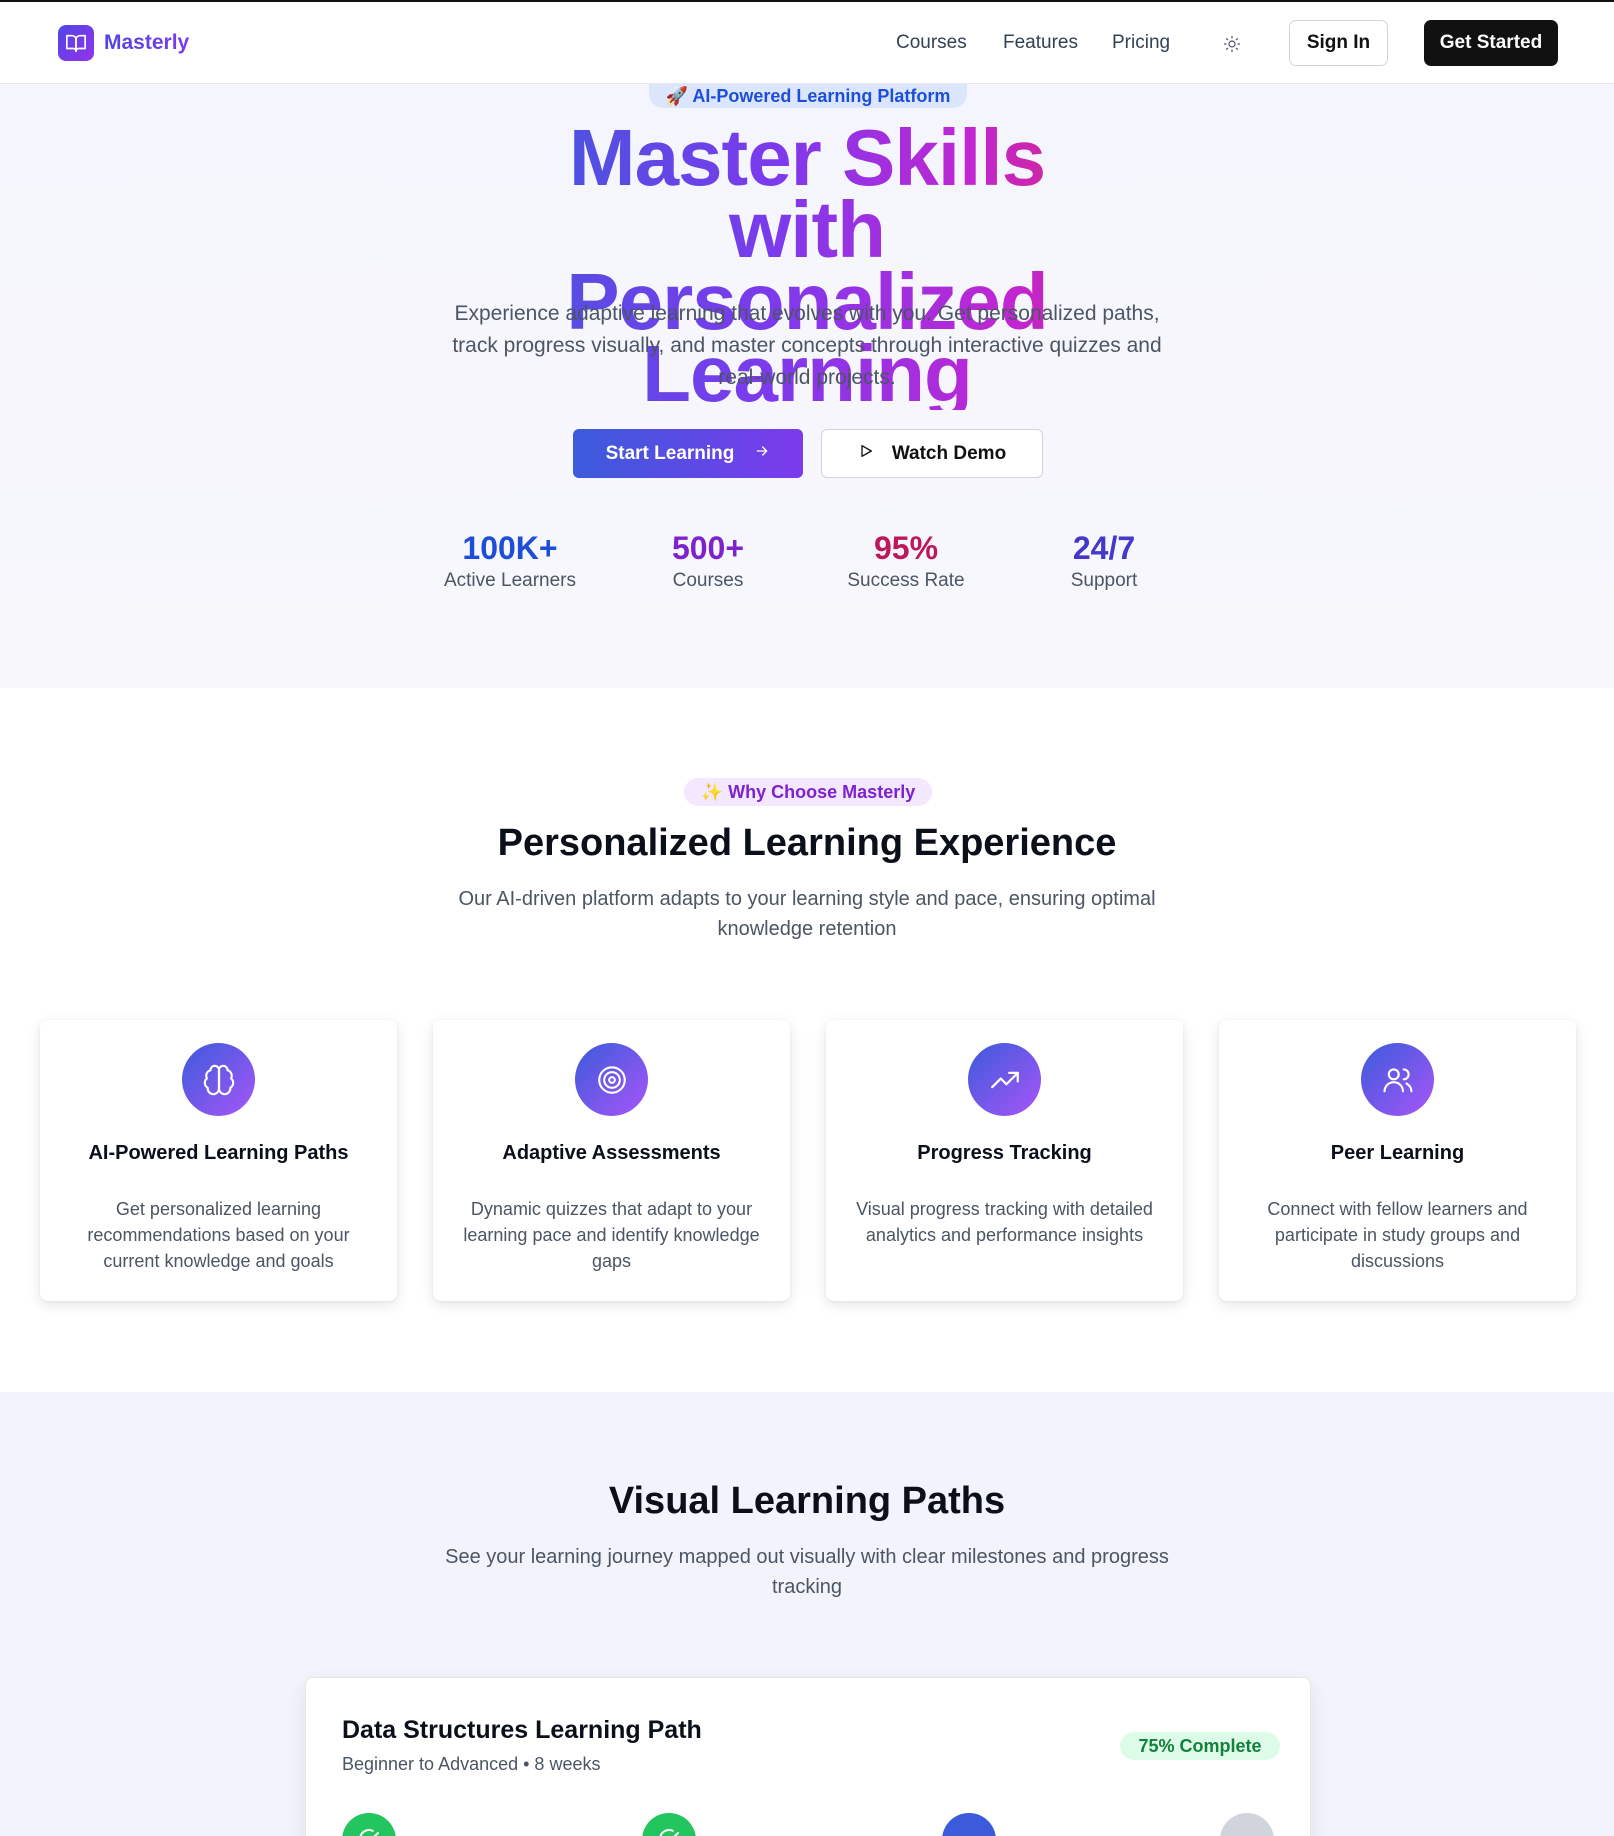 The width and height of the screenshot is (1614, 1836). What do you see at coordinates (1397, 1153) in the screenshot?
I see `card-title: Peer Learning` at bounding box center [1397, 1153].